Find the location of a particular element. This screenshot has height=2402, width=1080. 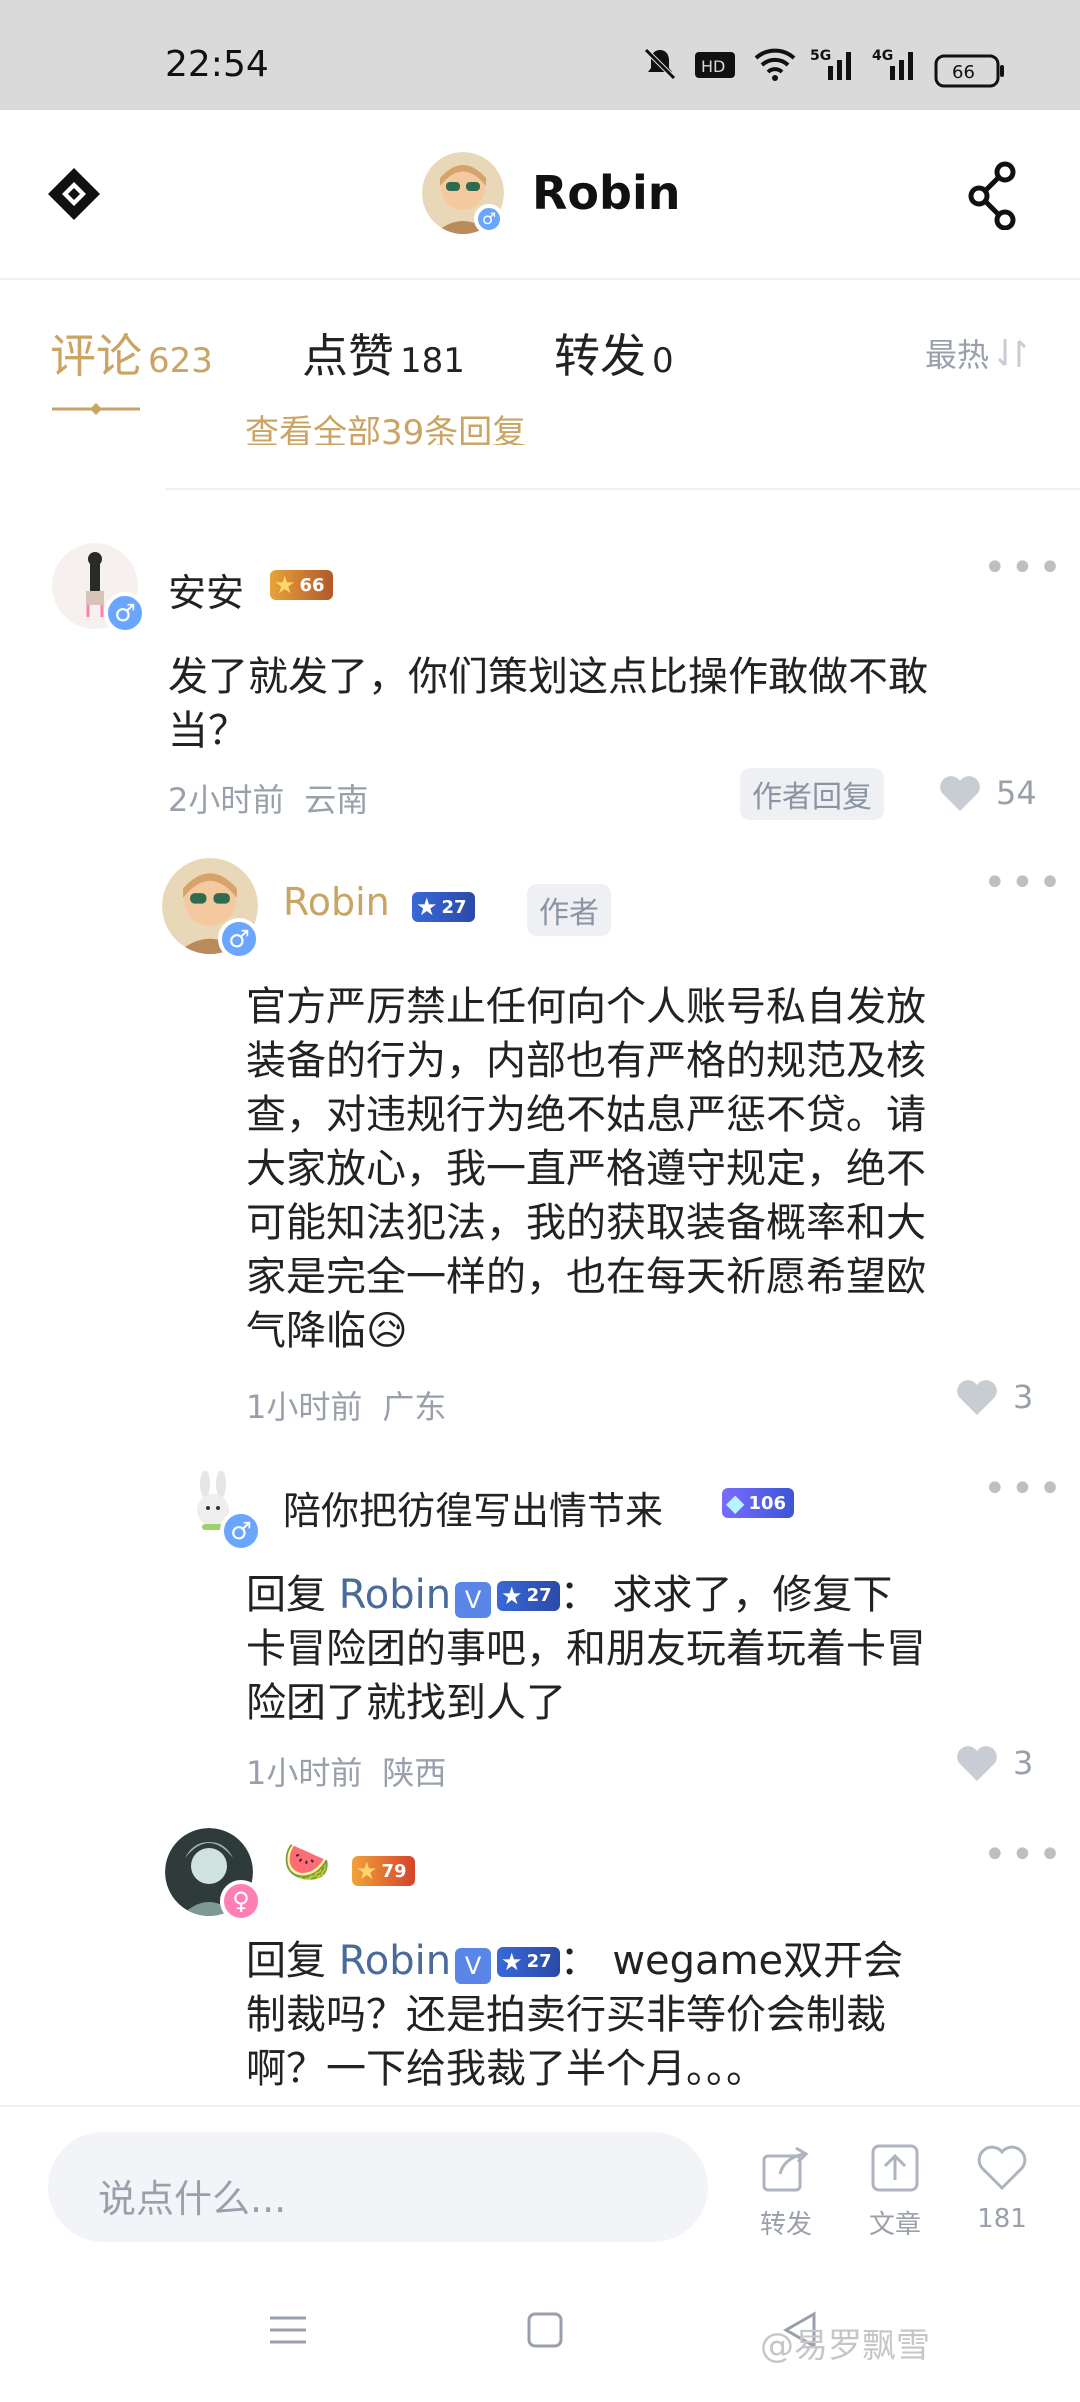

tab-comments: 评论 623 is located at coordinates (131, 353).